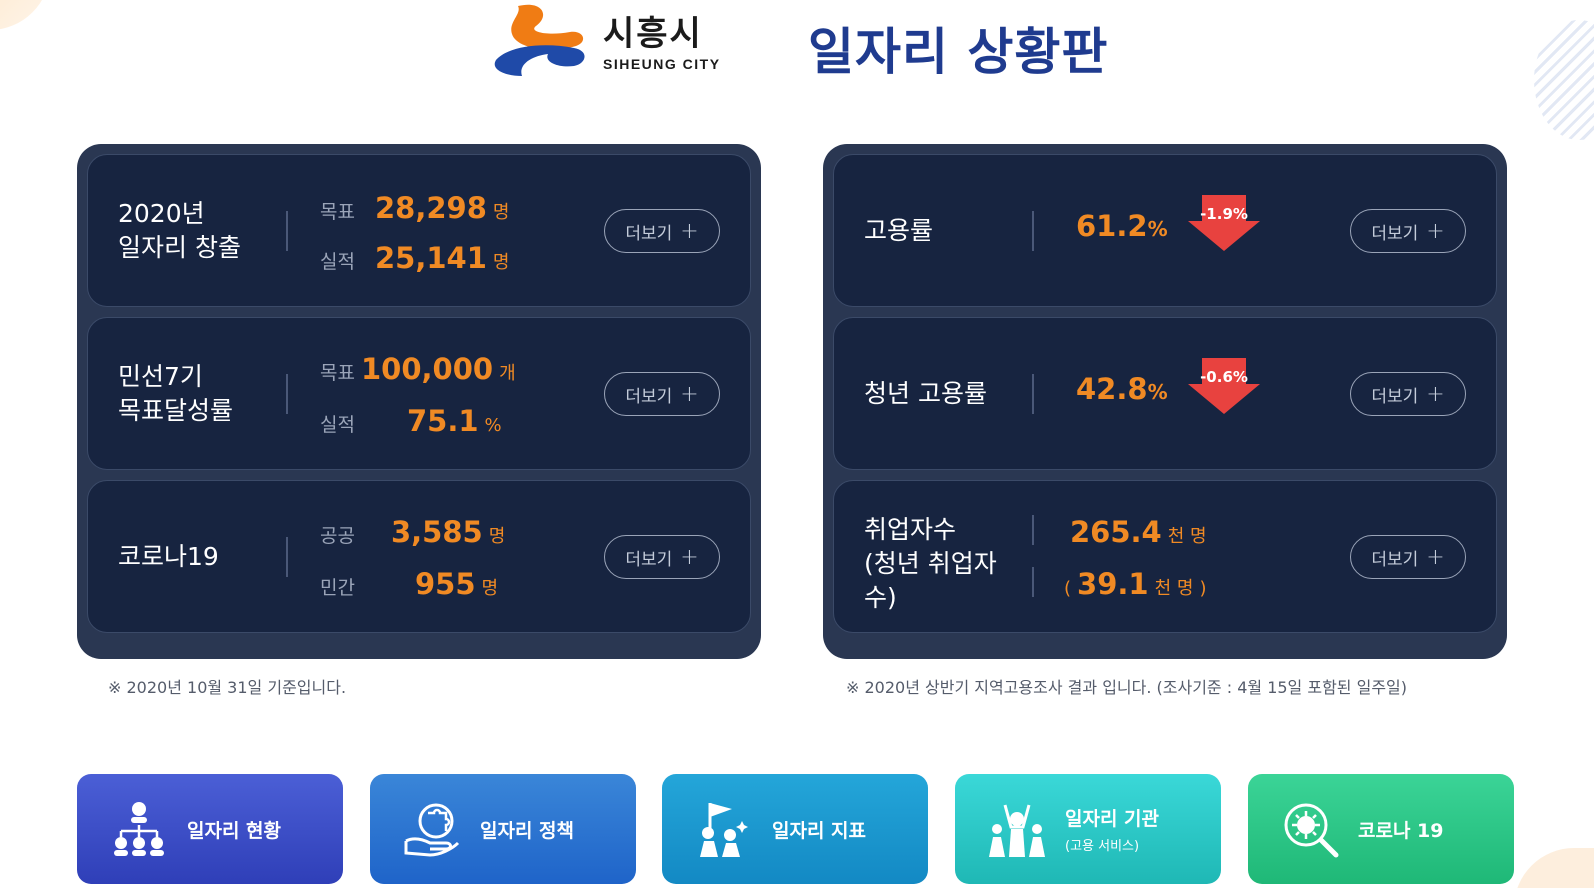 The image size is (1594, 888). I want to click on actual-unit: 명, so click(501, 262).